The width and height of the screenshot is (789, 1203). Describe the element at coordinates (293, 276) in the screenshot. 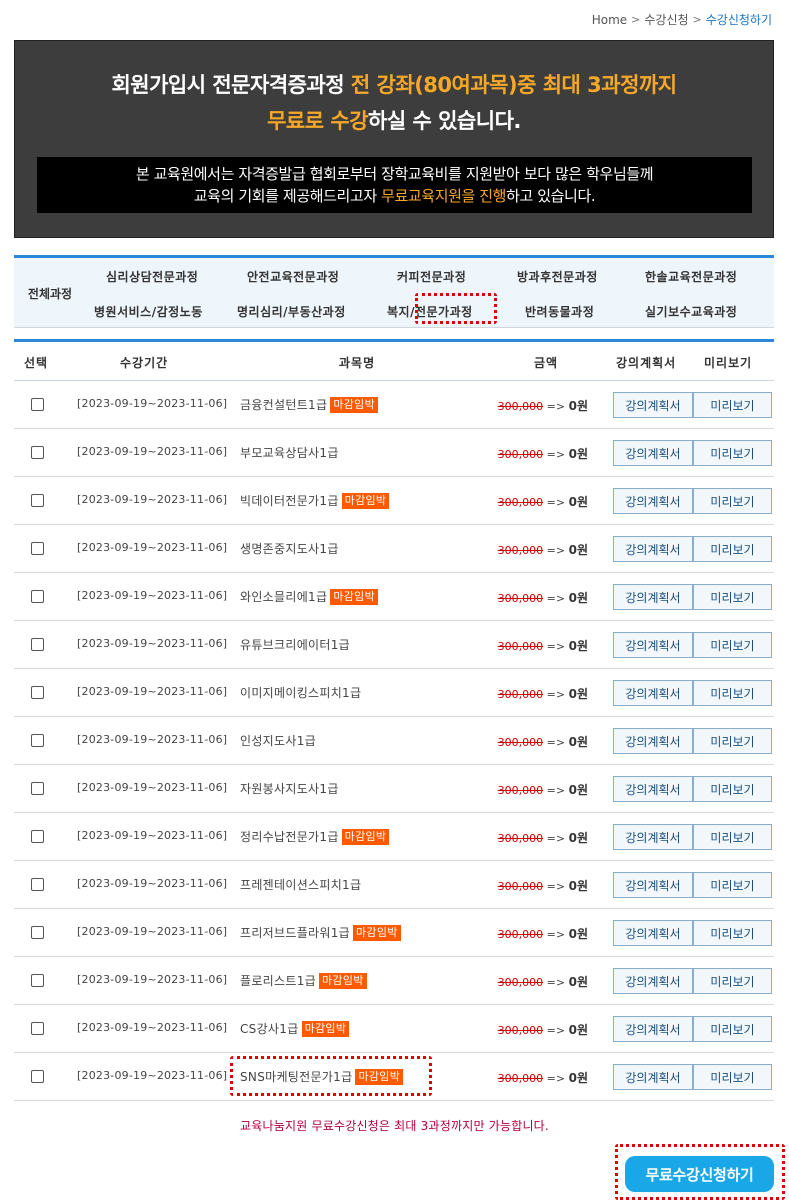

I see `category-item: 안전교육전문과정` at that location.